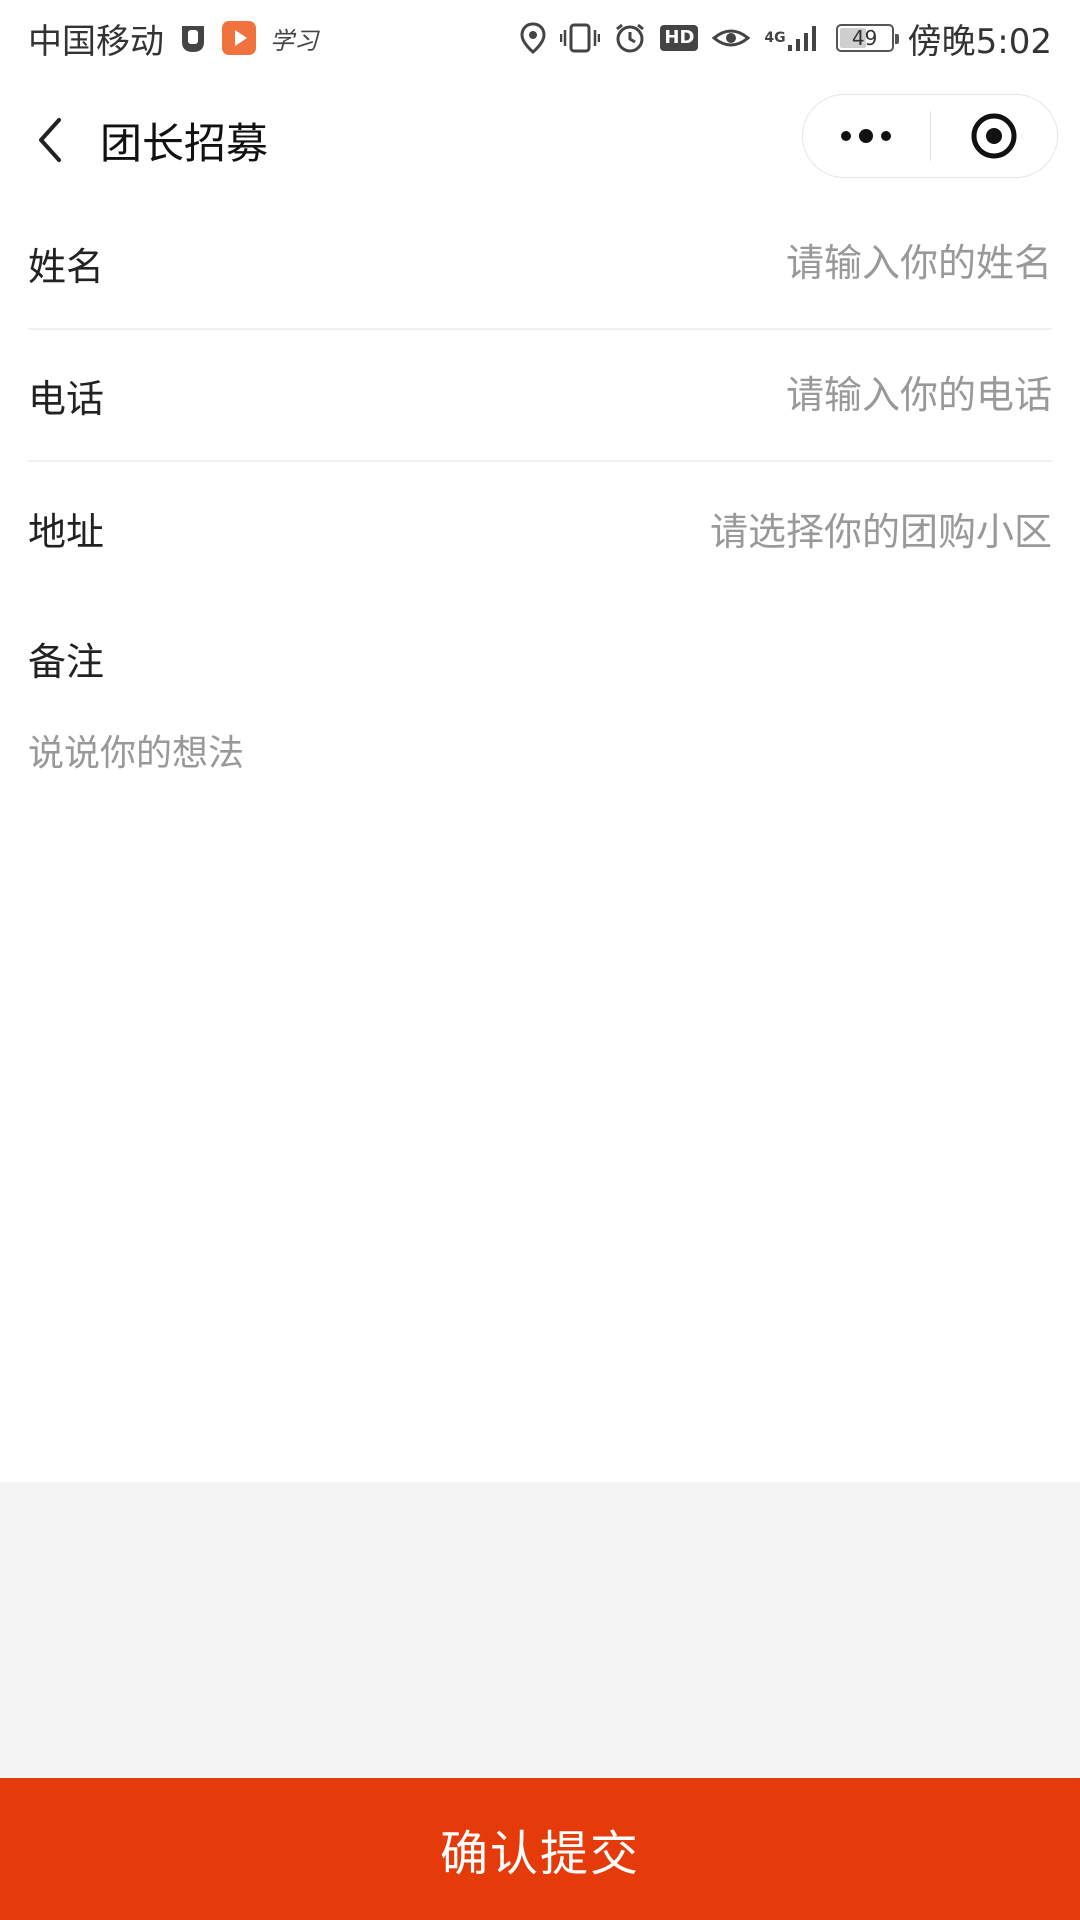 The image size is (1080, 1920). Describe the element at coordinates (540, 140) in the screenshot. I see `nav-bar: 团长招募` at that location.